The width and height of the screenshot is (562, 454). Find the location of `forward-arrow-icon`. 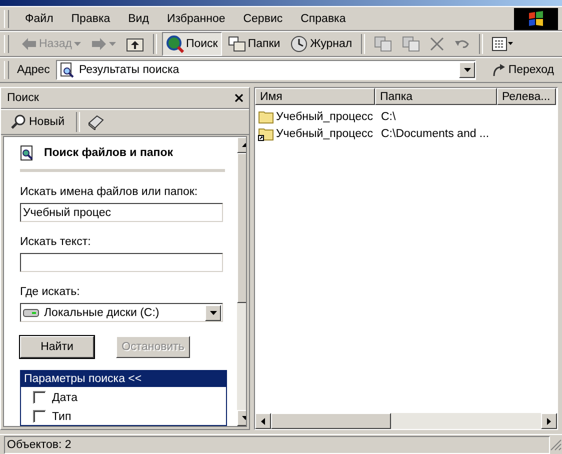

forward-arrow-icon is located at coordinates (98, 44).